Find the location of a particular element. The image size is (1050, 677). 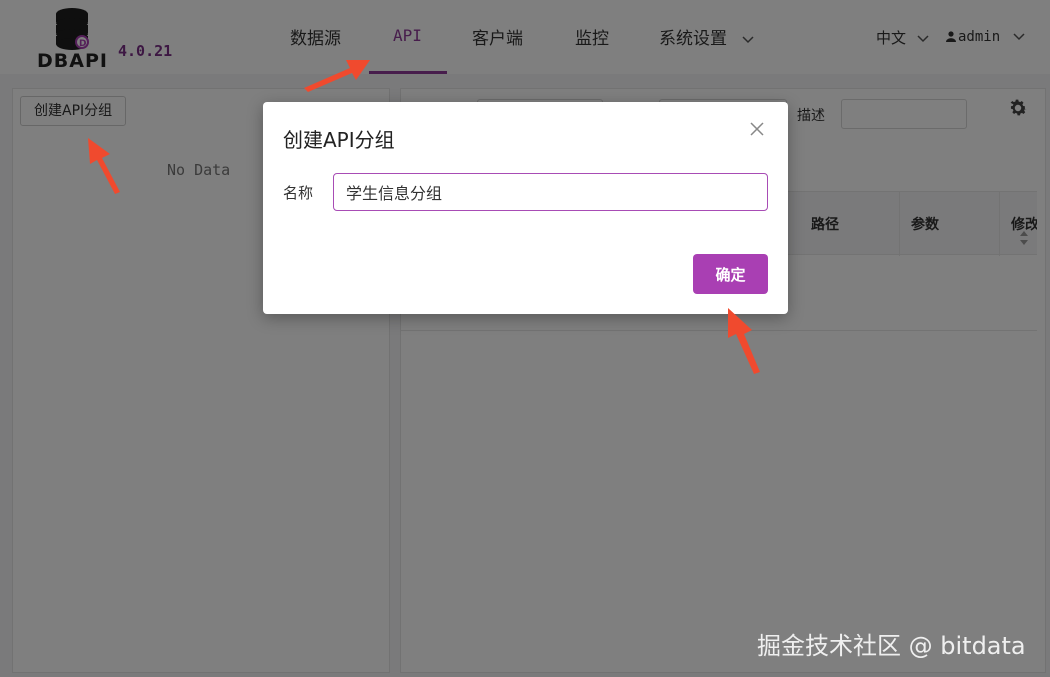

dialog-title: 创建API分组 is located at coordinates (339, 140).